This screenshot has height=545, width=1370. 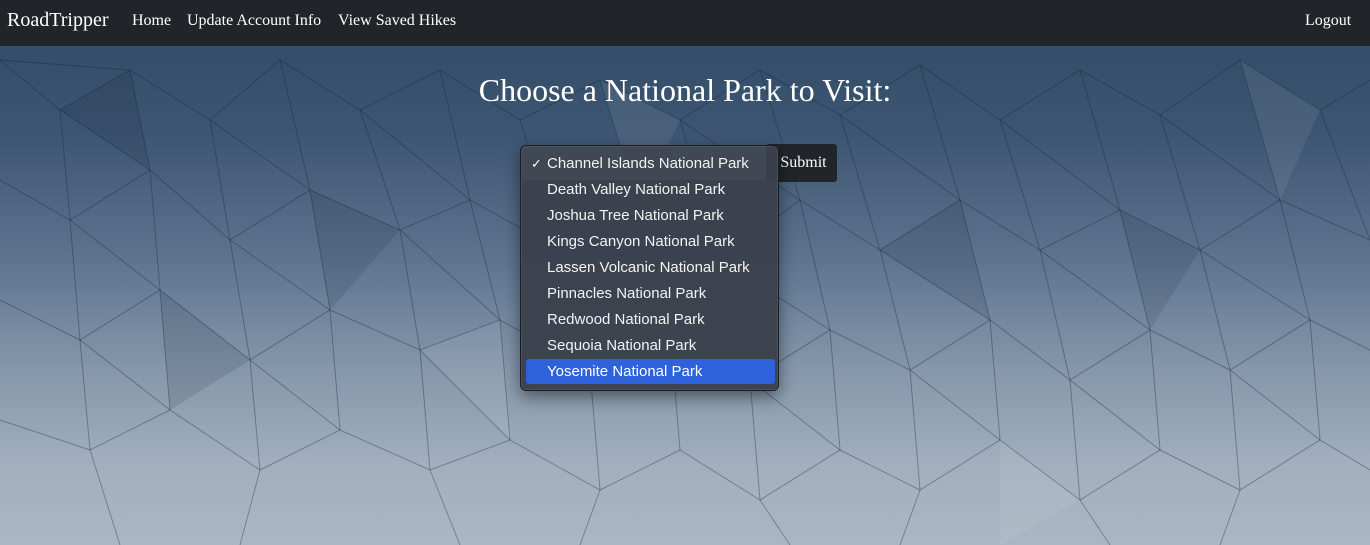 I want to click on park-option: Kings Canyon National Park, so click(x=650, y=241).